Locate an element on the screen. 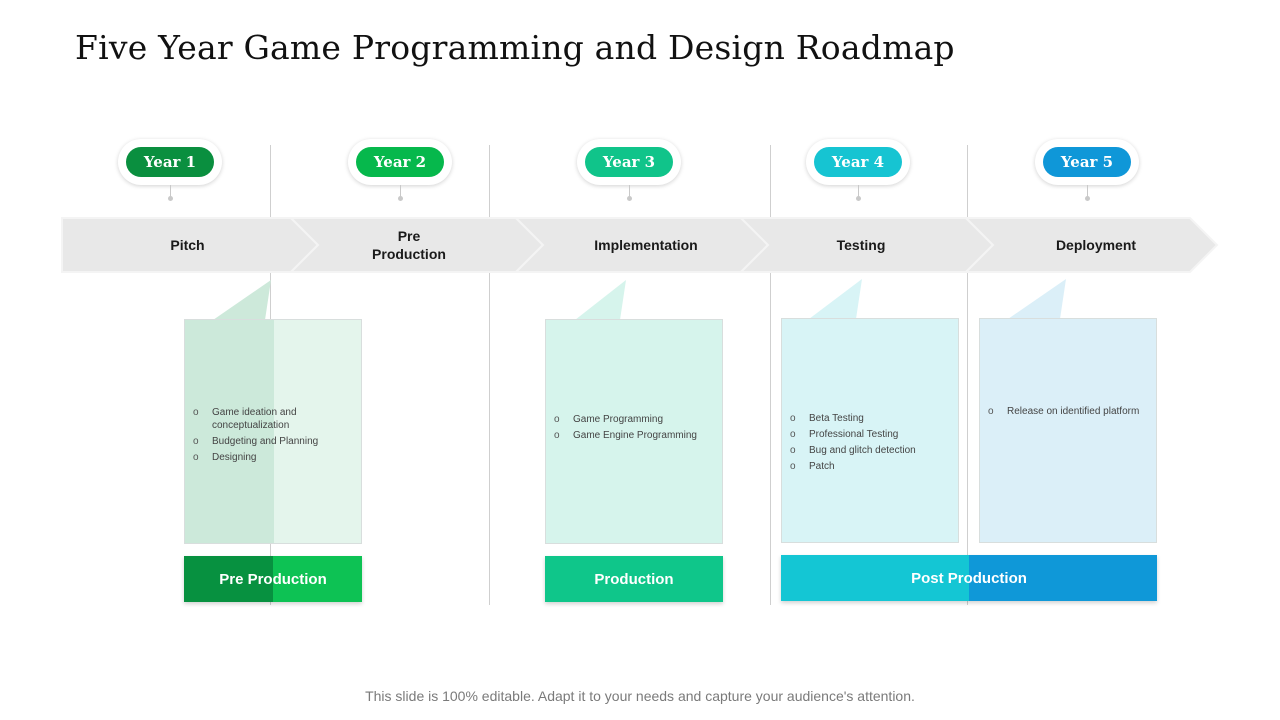  card-item-text: Game Engine Programming is located at coordinates (635, 435).